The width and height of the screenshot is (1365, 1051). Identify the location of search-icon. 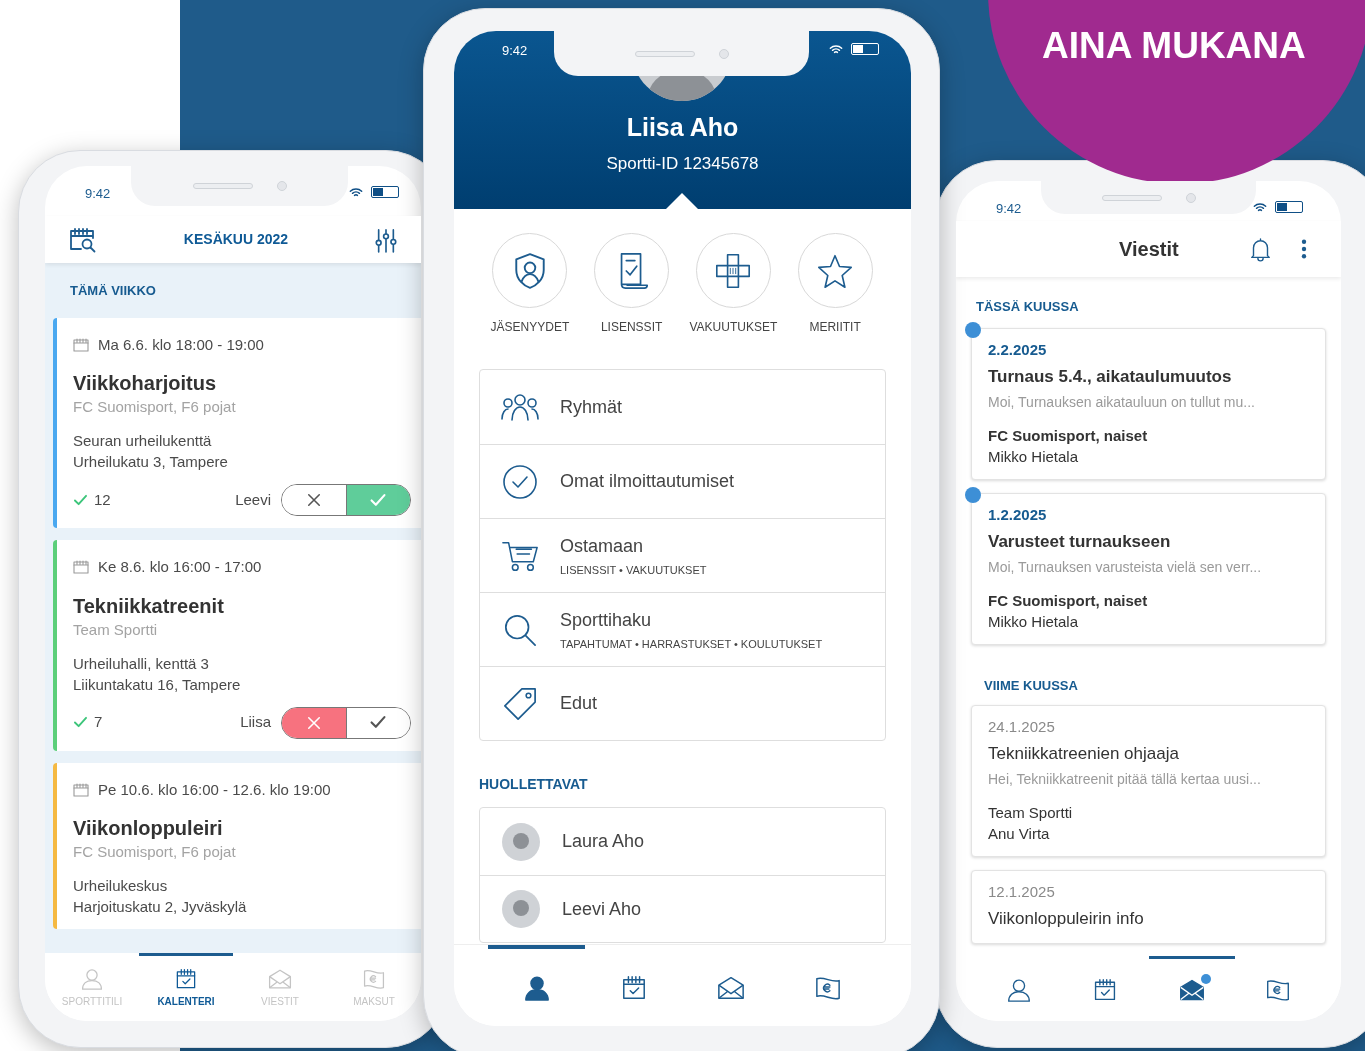
(520, 629).